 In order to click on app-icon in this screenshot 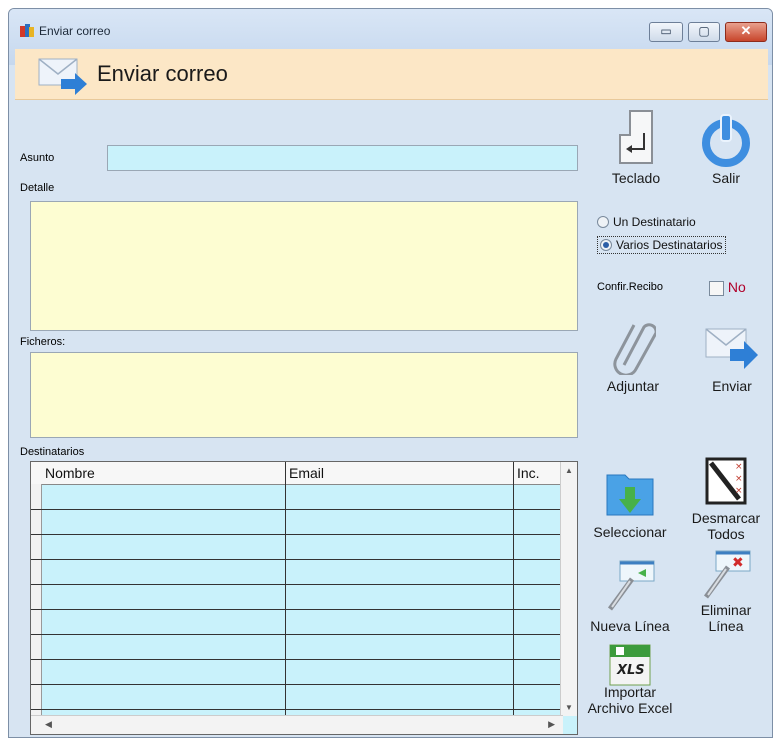, I will do `click(27, 30)`.